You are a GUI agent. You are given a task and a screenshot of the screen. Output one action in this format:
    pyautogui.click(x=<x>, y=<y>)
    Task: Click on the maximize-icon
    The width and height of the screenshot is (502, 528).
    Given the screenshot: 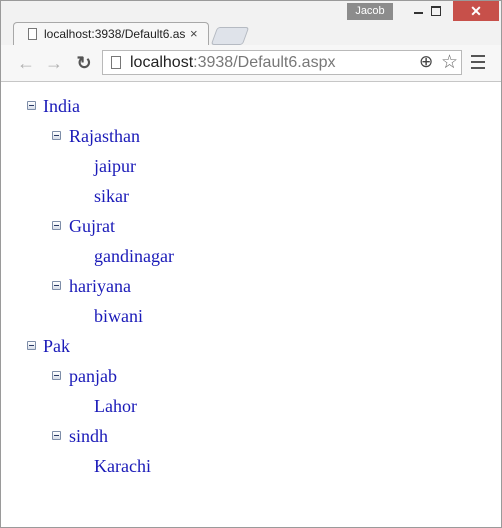 What is the action you would take?
    pyautogui.click(x=436, y=11)
    